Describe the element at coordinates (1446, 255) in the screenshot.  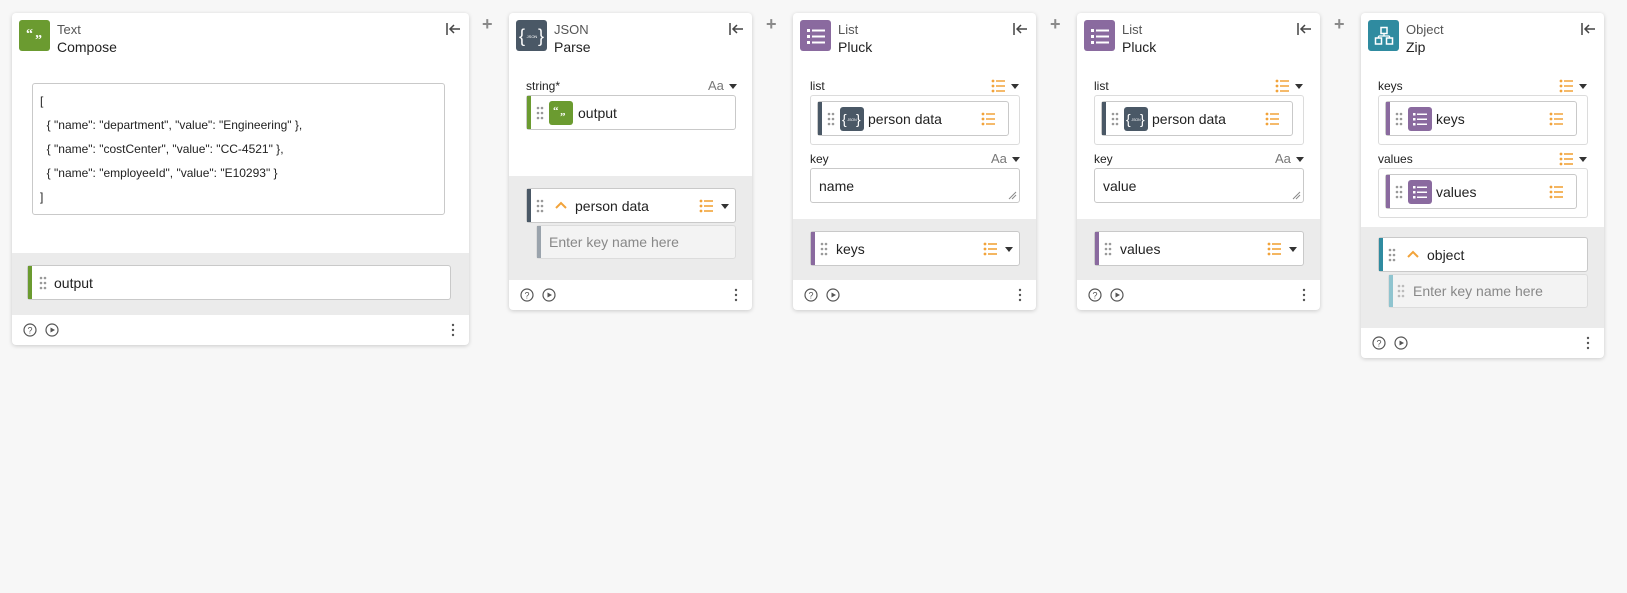
I see `output-name: object` at that location.